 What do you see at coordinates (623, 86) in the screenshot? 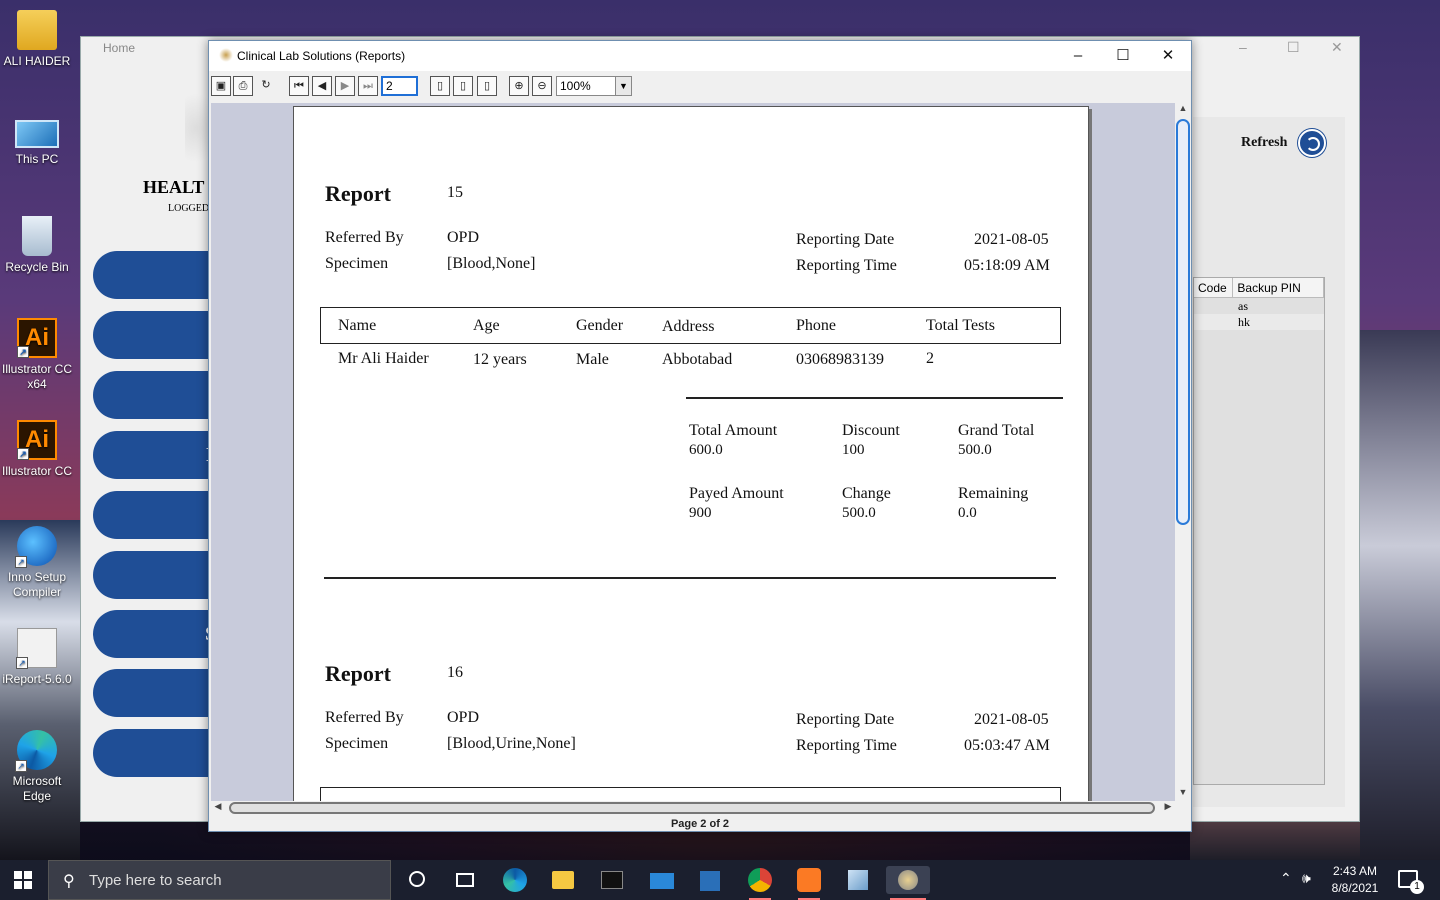
I see `chevron-down-icon: ▼` at bounding box center [623, 86].